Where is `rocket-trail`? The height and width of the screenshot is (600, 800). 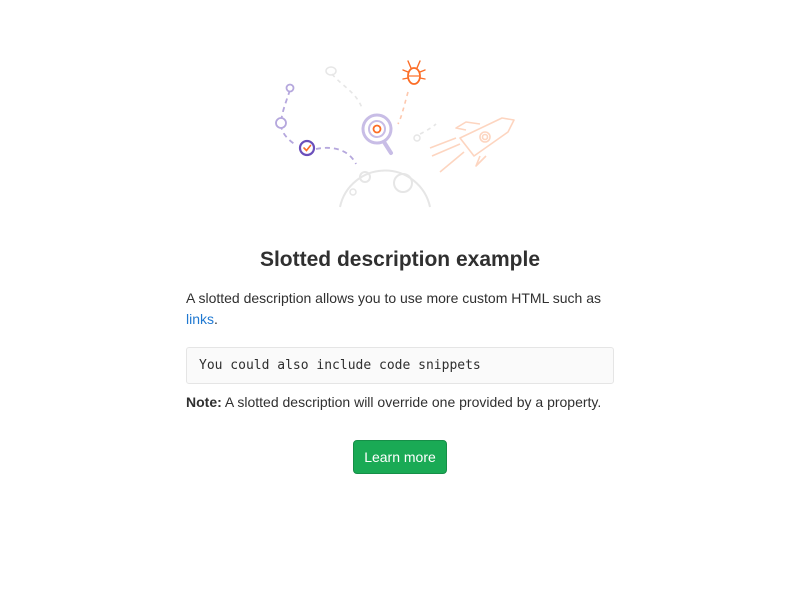
rocket-trail is located at coordinates (428, 129).